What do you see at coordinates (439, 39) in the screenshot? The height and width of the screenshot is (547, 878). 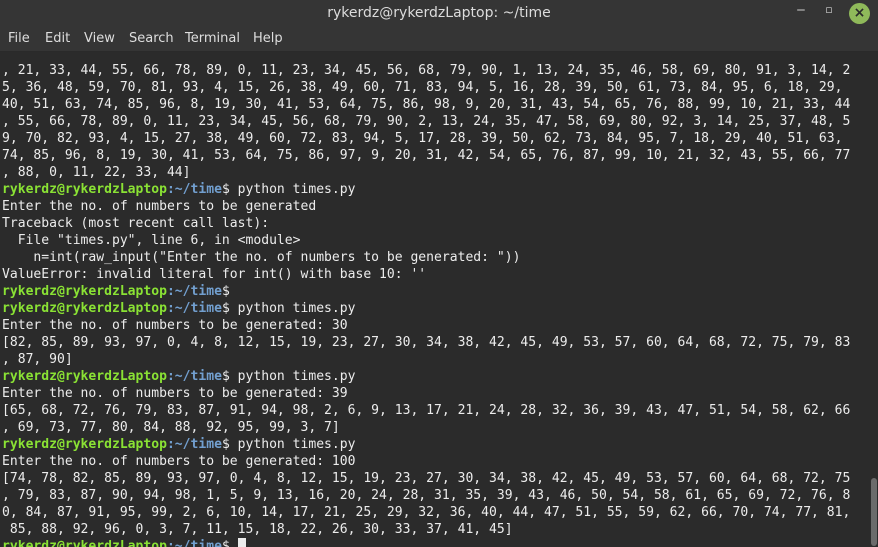 I see `menu-bar: File Edit View Search Terminal Help` at bounding box center [439, 39].